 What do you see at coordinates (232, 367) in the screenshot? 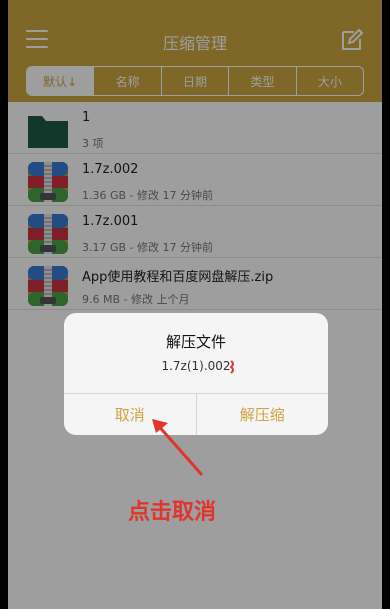
I see `red-cursor-mark` at bounding box center [232, 367].